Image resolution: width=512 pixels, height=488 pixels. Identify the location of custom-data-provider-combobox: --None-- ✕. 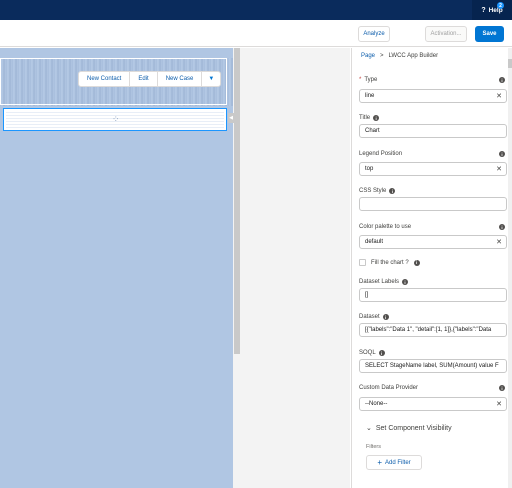
(433, 404).